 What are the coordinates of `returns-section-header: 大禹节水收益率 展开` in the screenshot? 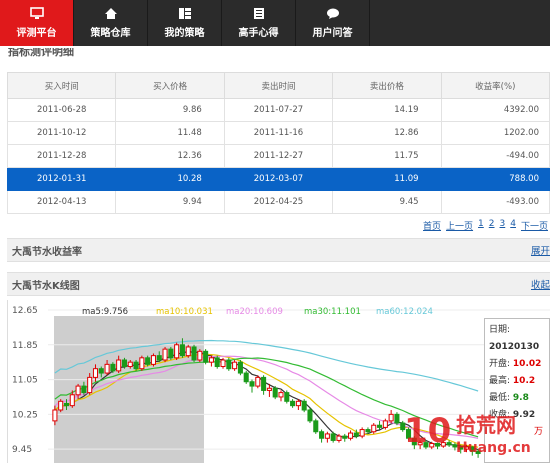 It's located at (278, 250).